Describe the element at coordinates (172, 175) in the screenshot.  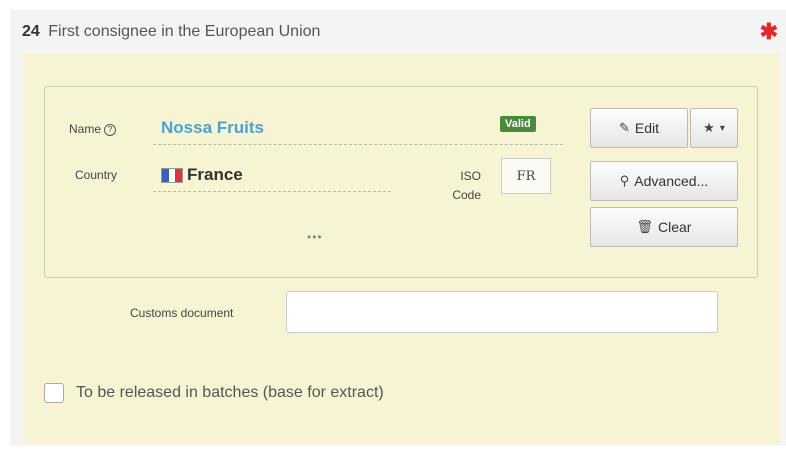
I see `france-flag-icon` at that location.